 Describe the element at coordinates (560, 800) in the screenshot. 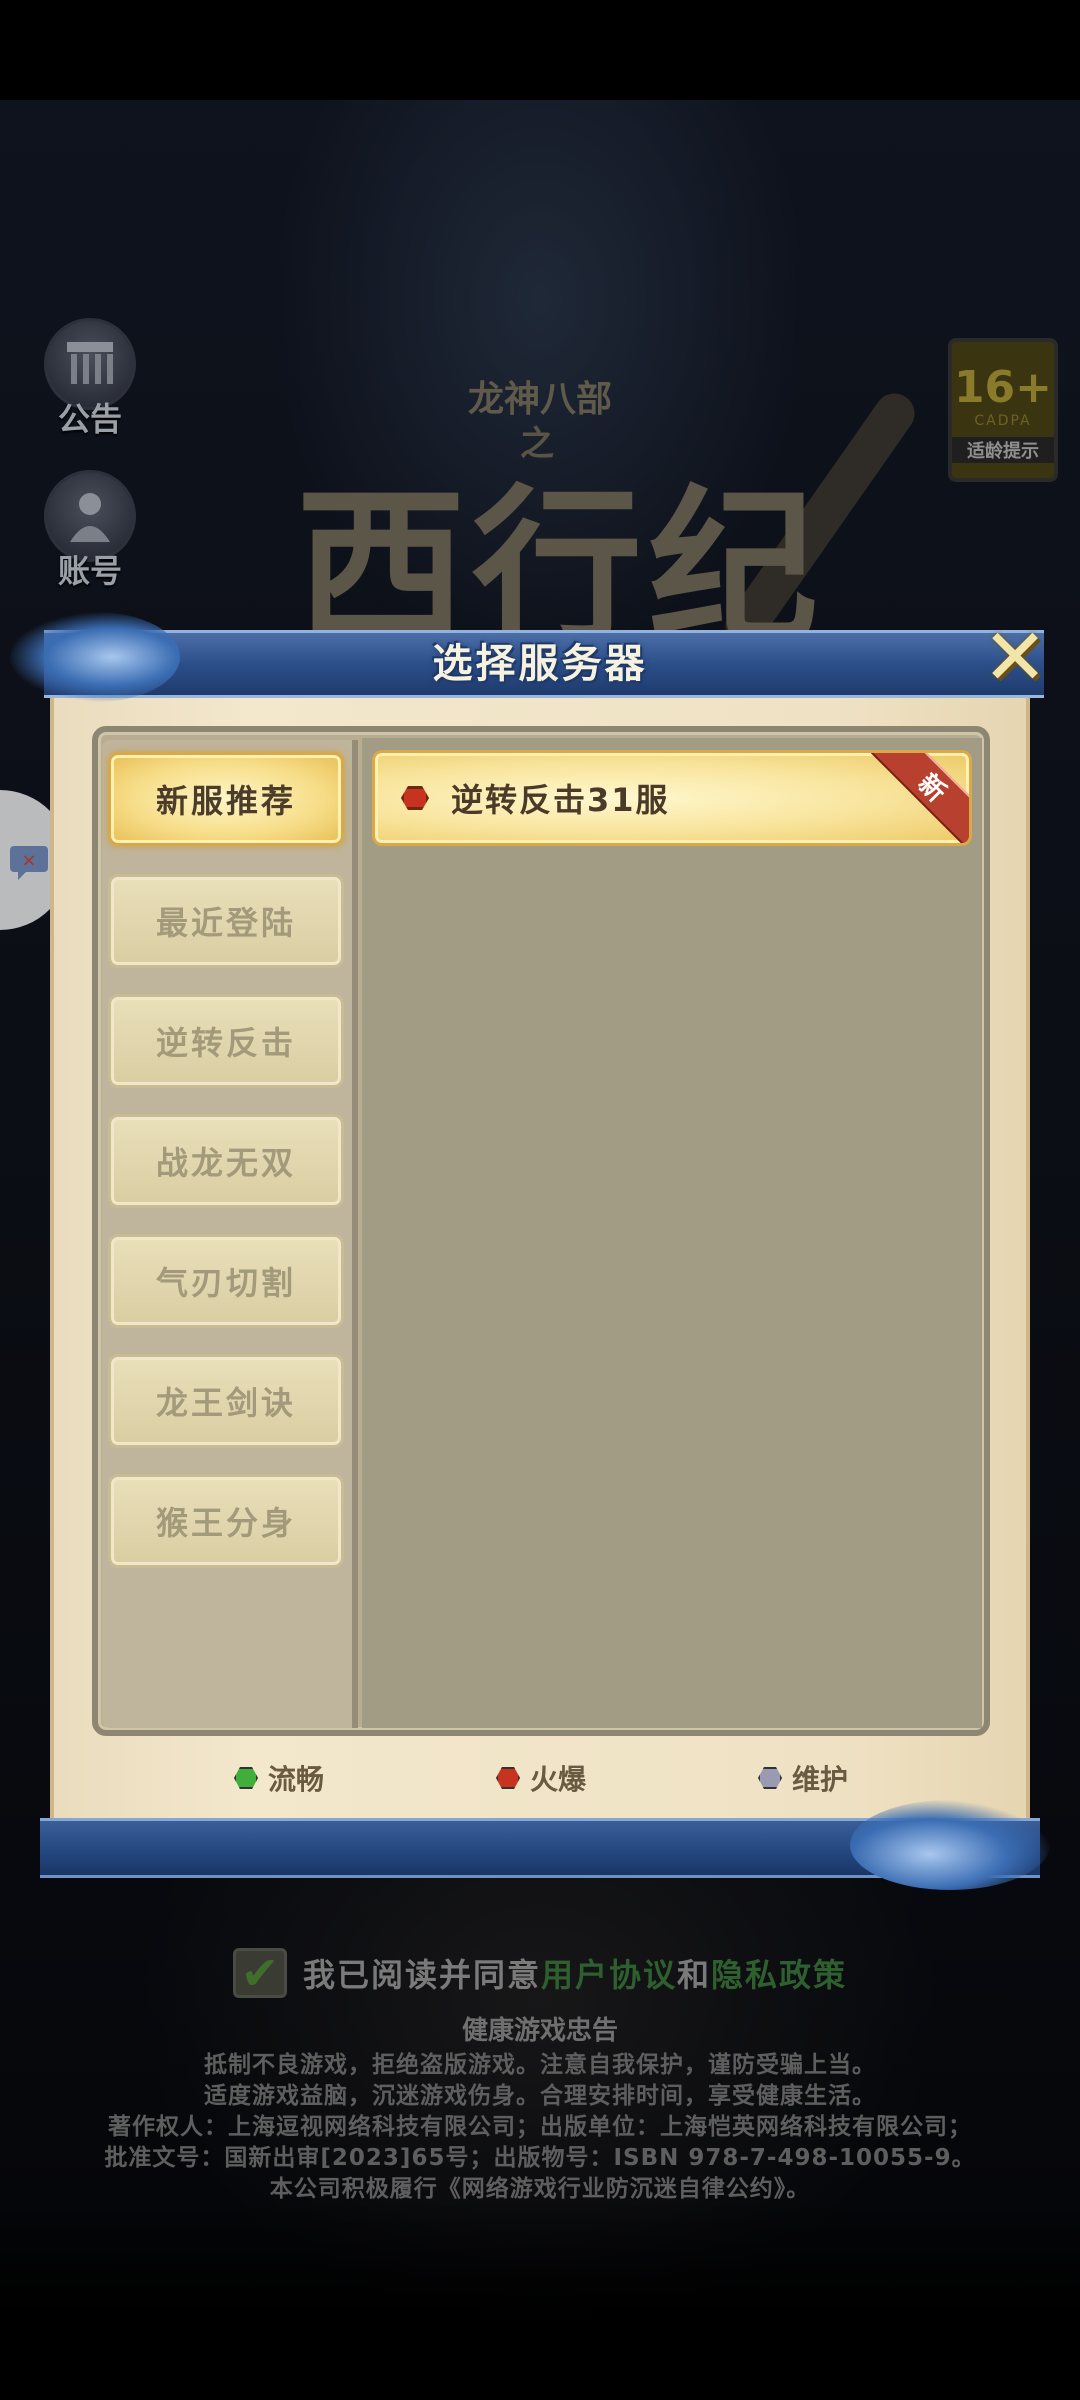

I see `server-name: 逆转反击31服` at that location.